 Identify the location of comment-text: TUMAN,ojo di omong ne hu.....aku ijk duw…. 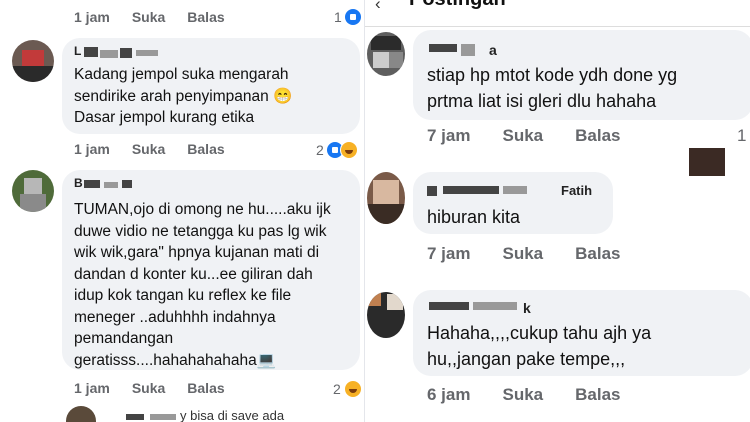
(202, 285).